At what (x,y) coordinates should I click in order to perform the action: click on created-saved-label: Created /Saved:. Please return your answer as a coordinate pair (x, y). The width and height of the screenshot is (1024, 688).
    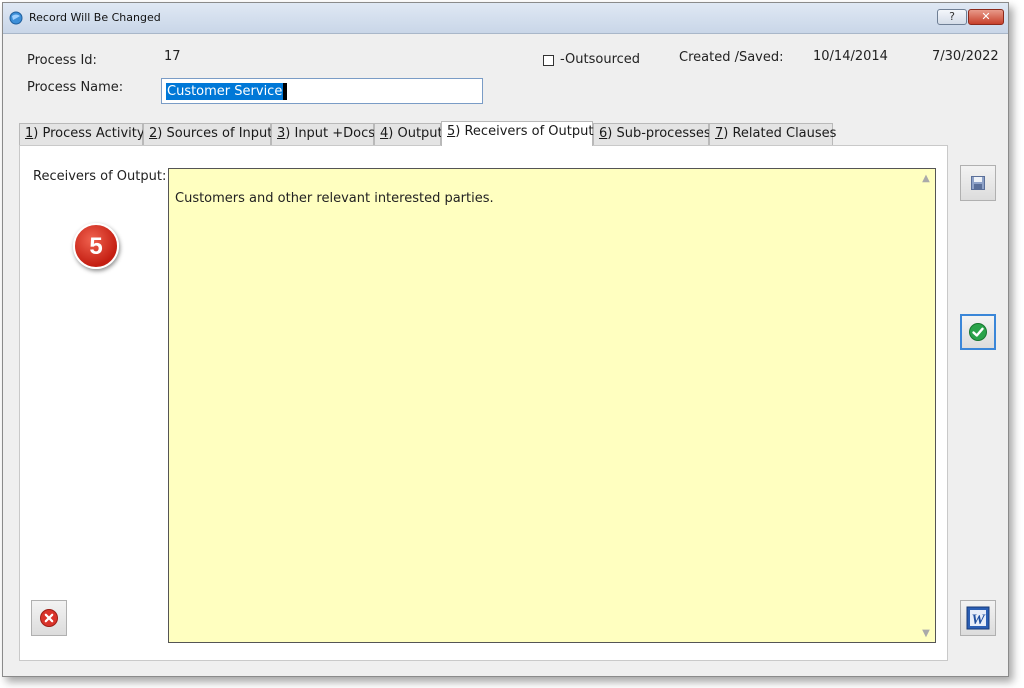
    Looking at the image, I should click on (731, 57).